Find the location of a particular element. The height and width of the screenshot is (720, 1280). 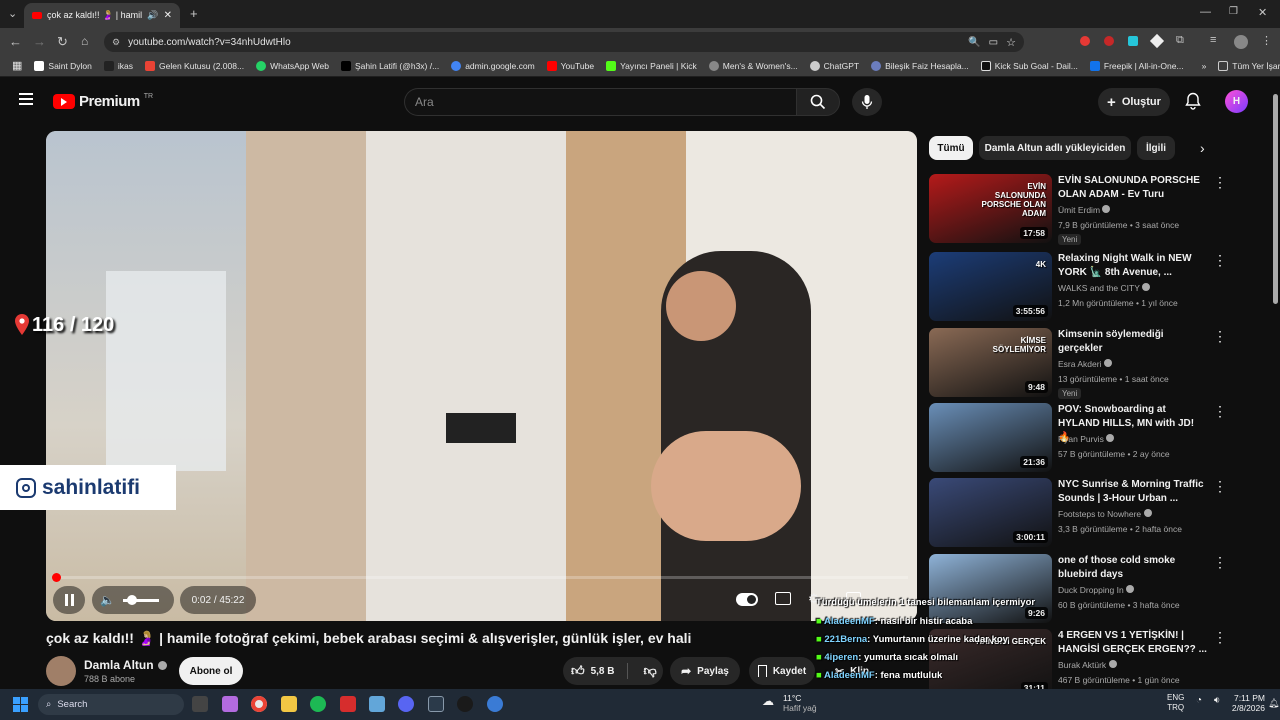

video-thumbnail: 9:26 is located at coordinates (990, 588).